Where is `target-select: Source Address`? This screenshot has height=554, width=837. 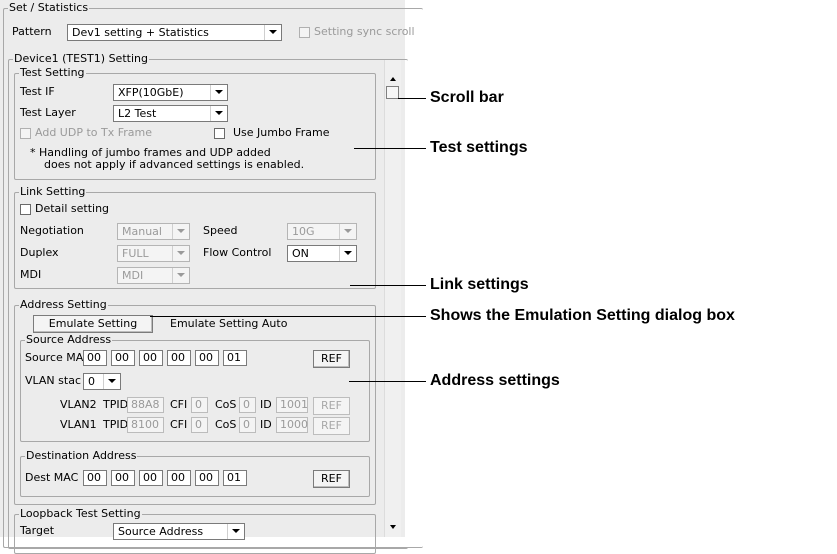 target-select: Source Address is located at coordinates (179, 531).